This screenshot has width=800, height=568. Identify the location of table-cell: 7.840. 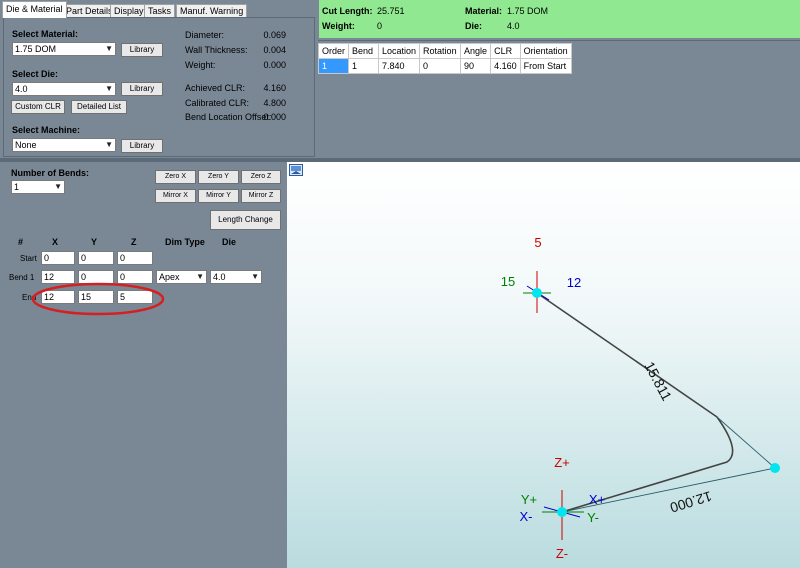
(399, 66).